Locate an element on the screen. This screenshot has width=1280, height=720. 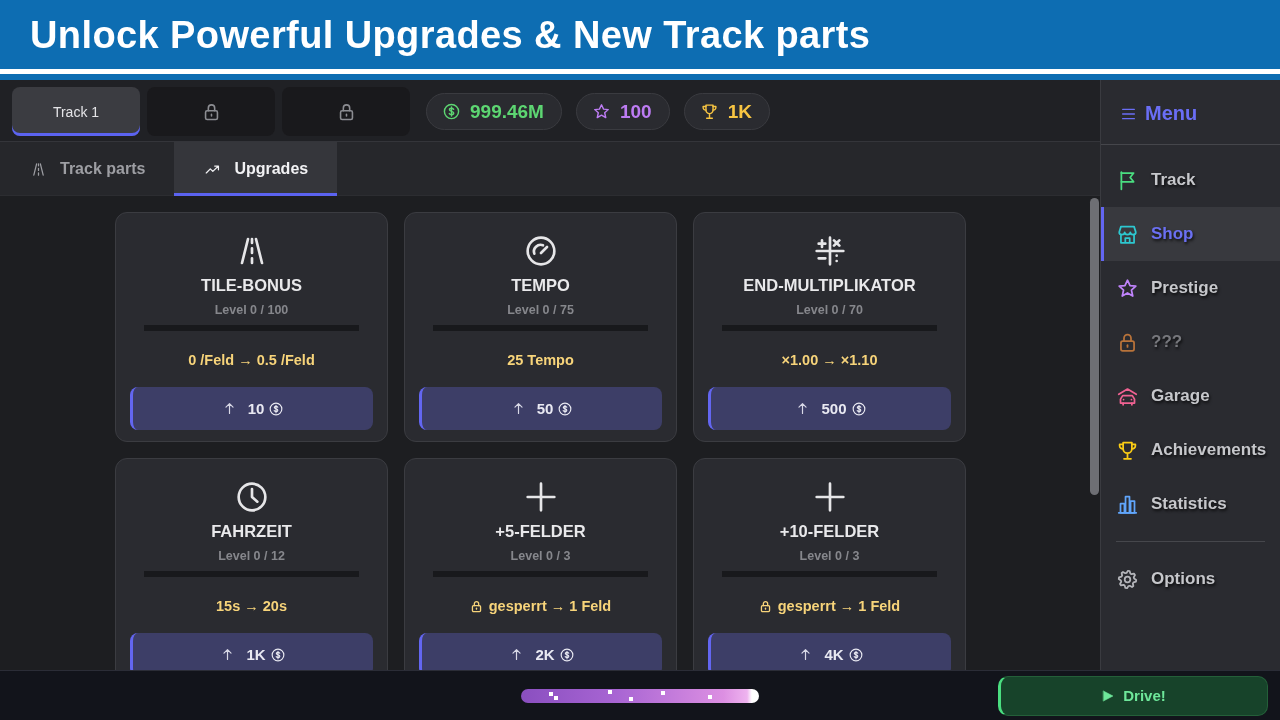
level-text: Level 0 / 100 is located at coordinates (251, 310).